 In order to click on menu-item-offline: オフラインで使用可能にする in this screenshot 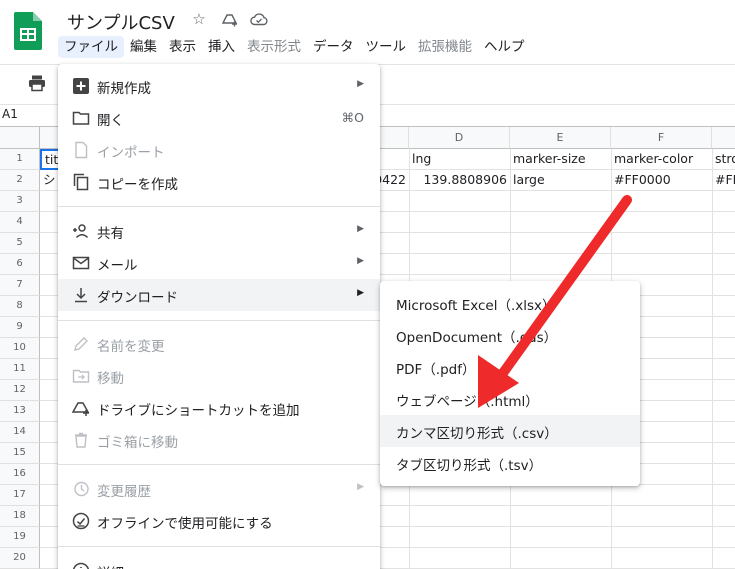, I will do `click(219, 521)`.